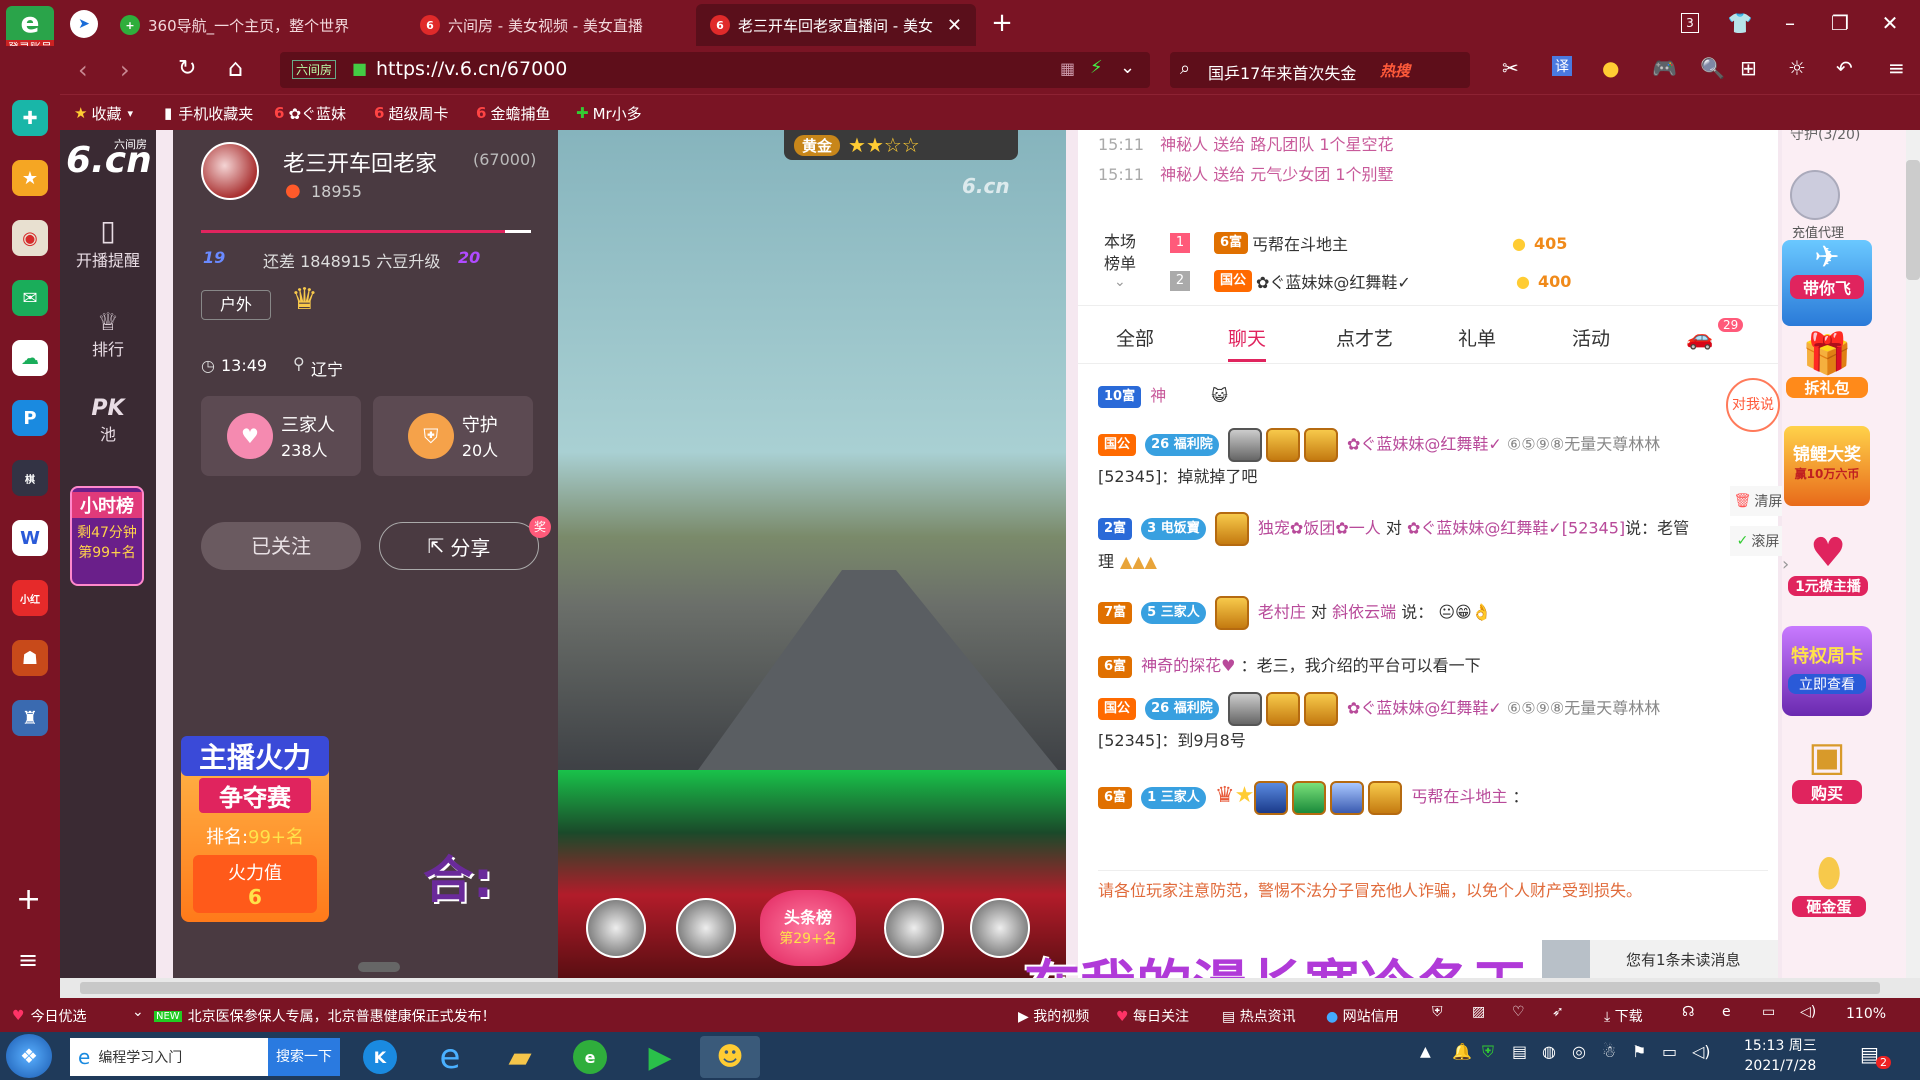 Image resolution: width=1920 pixels, height=1080 pixels. What do you see at coordinates (1844, 68) in the screenshot?
I see `undo-icon: ↶` at bounding box center [1844, 68].